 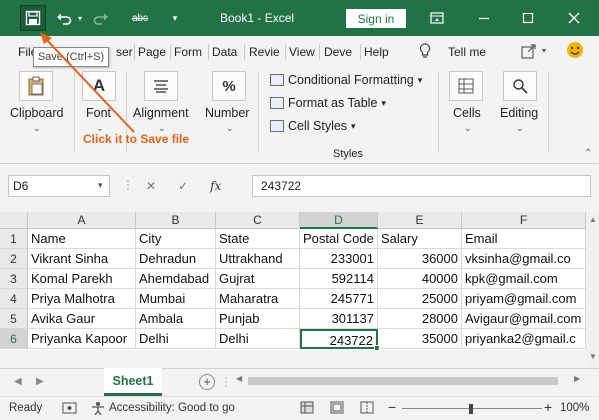 What do you see at coordinates (176, 319) in the screenshot?
I see `cell-b5: Ambala` at bounding box center [176, 319].